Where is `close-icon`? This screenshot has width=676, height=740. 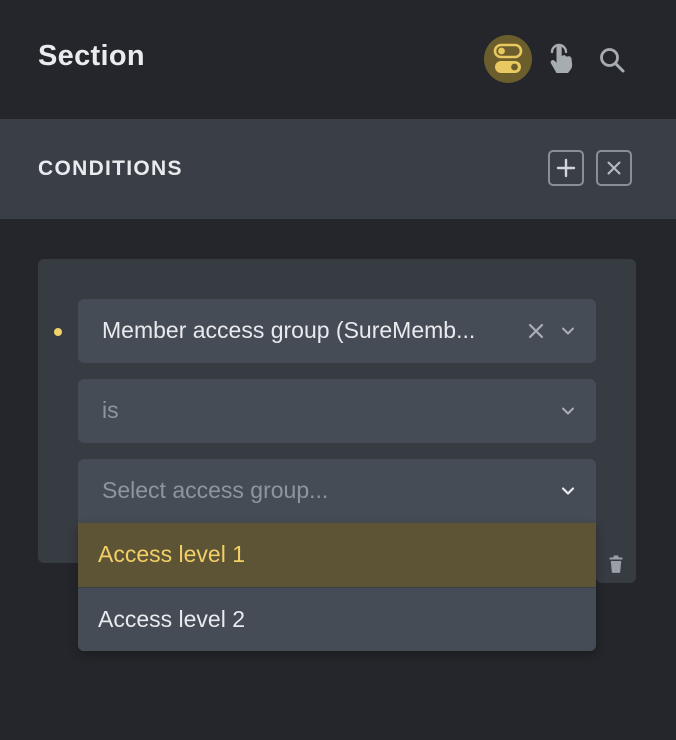 close-icon is located at coordinates (614, 168).